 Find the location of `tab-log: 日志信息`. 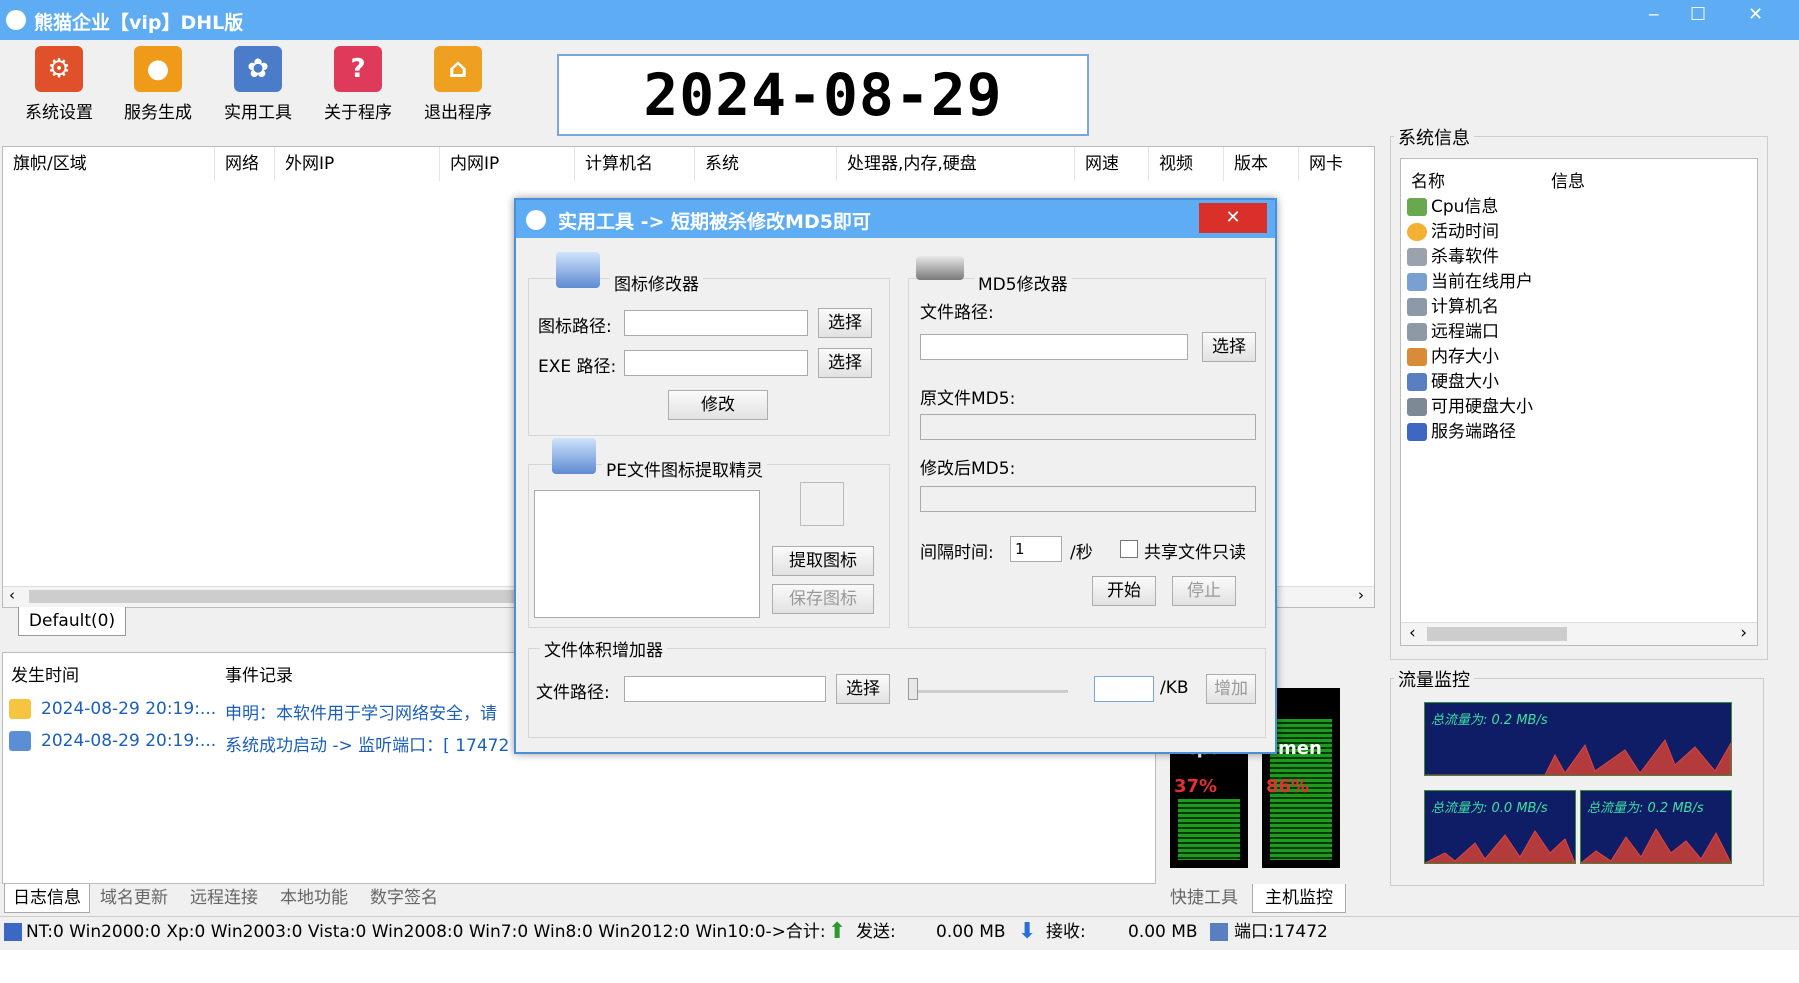

tab-log: 日志信息 is located at coordinates (47, 898).